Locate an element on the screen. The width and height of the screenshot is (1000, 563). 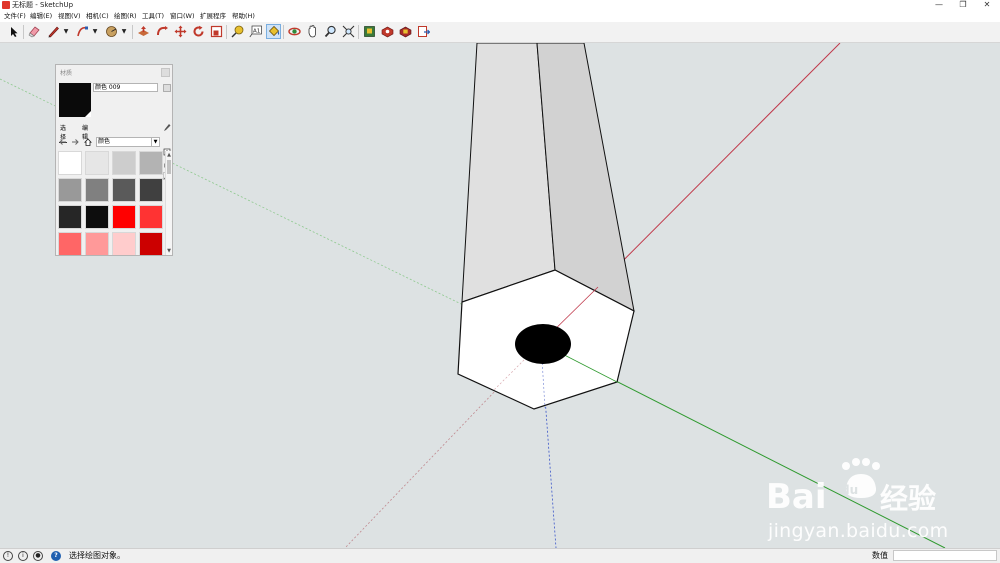
move-tool-button is located at coordinates (180, 31).